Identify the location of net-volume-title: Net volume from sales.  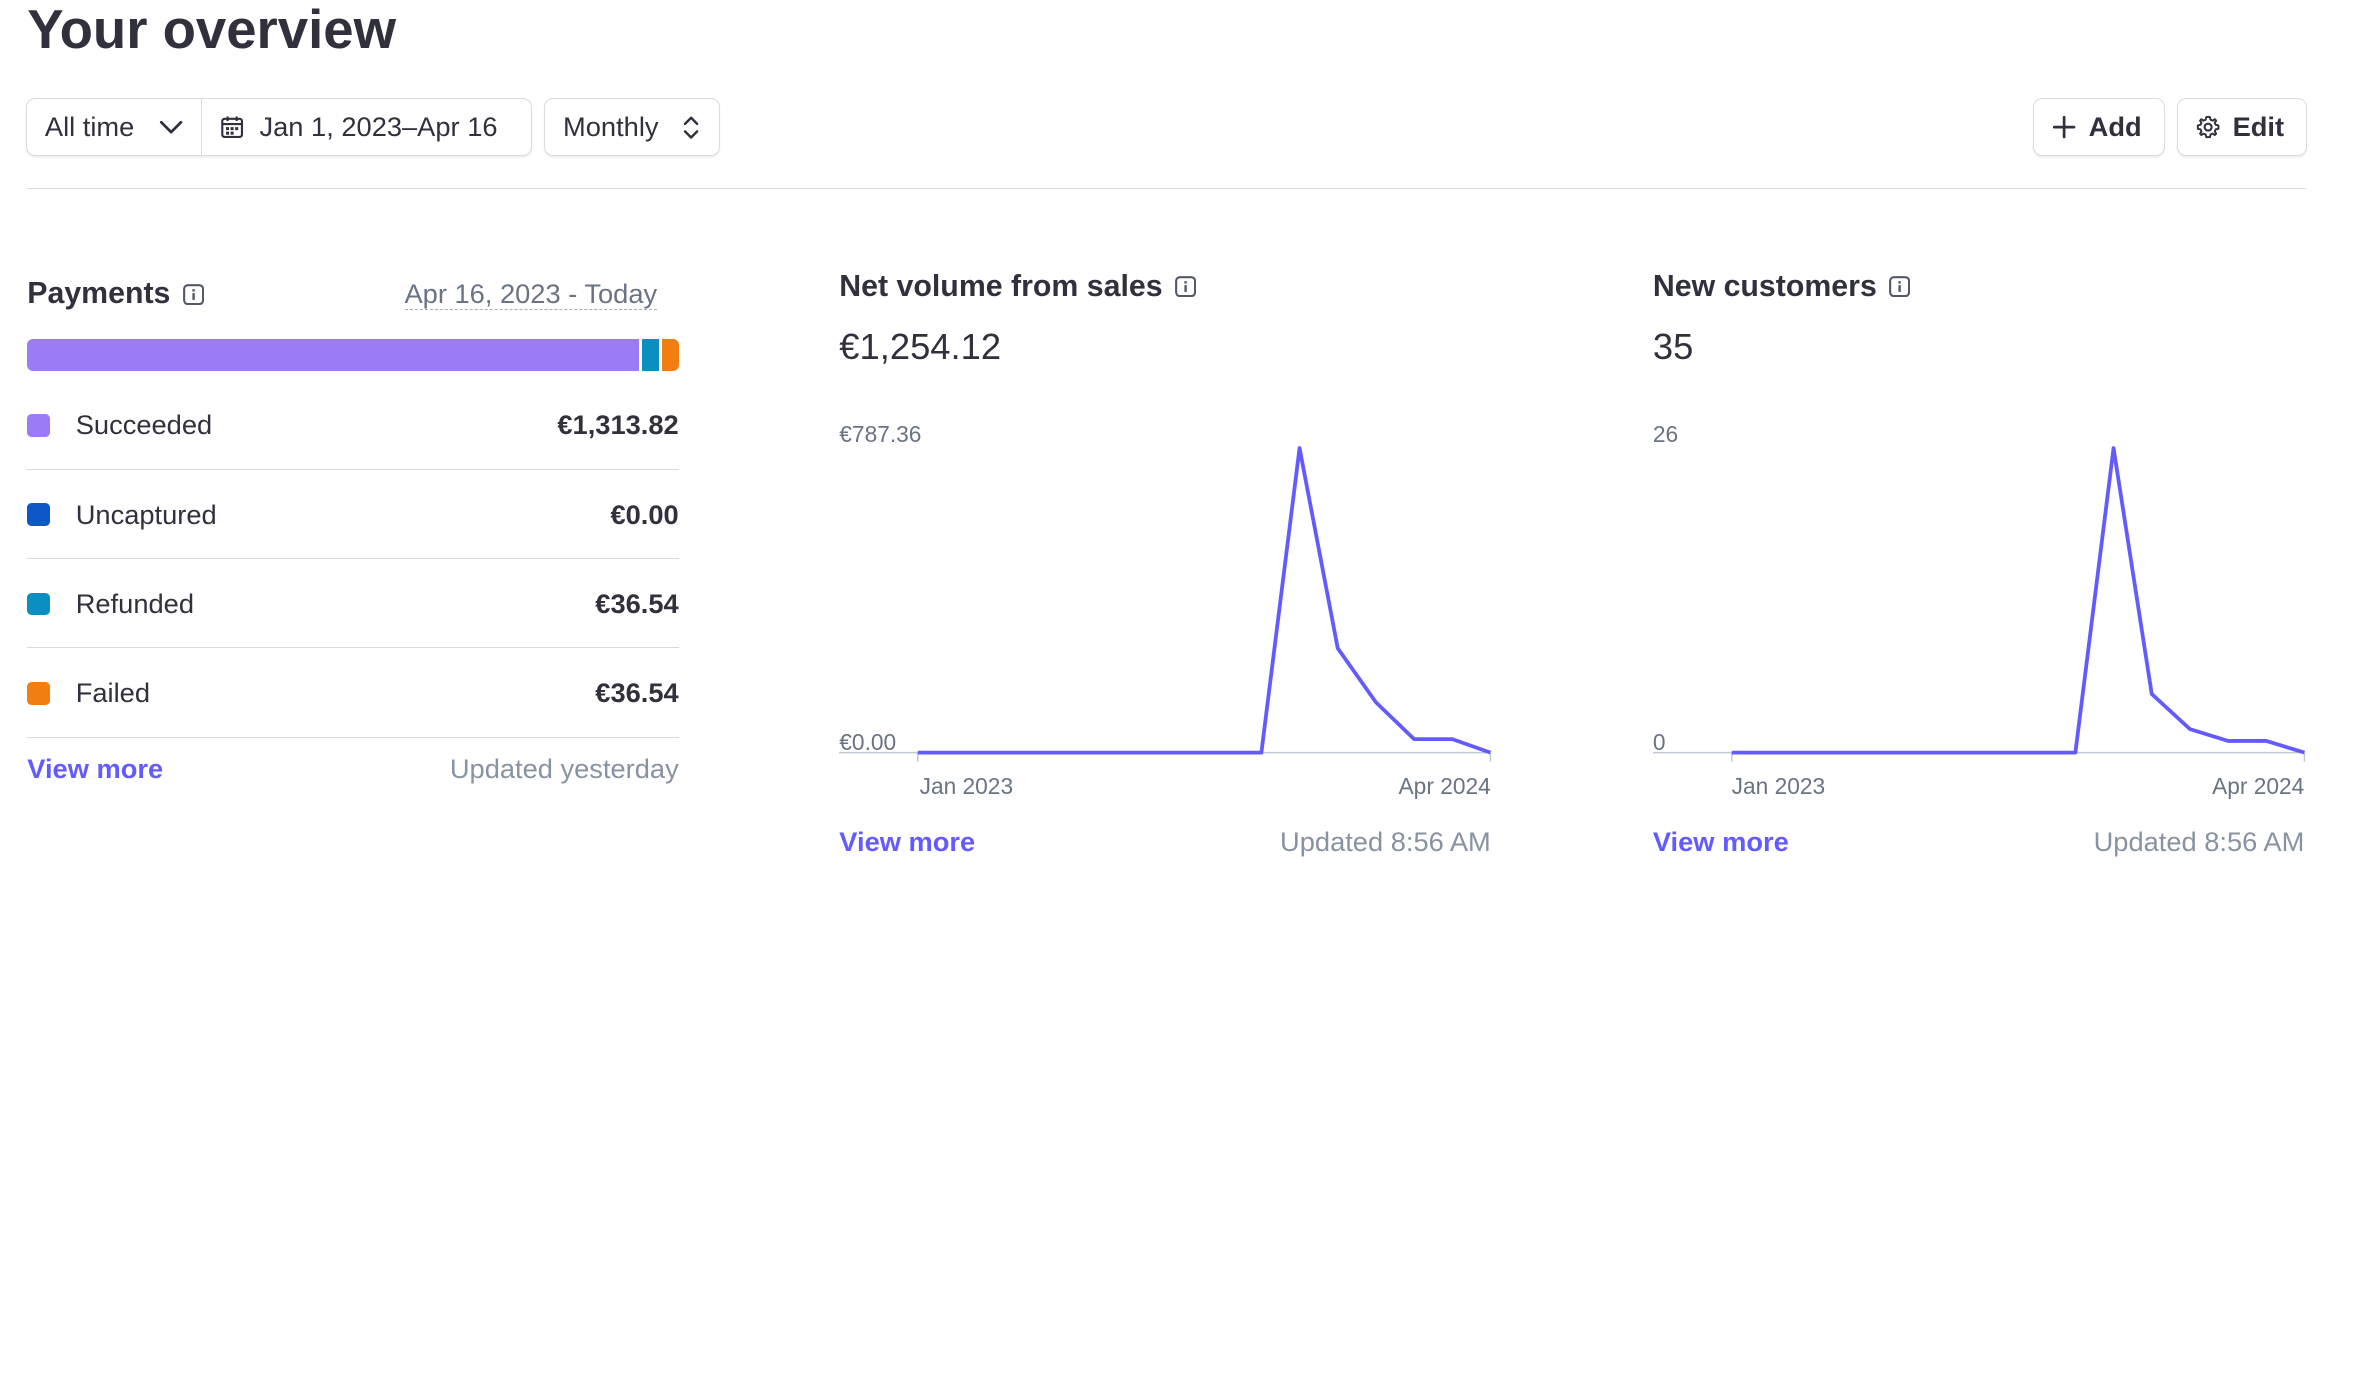
(1017, 287).